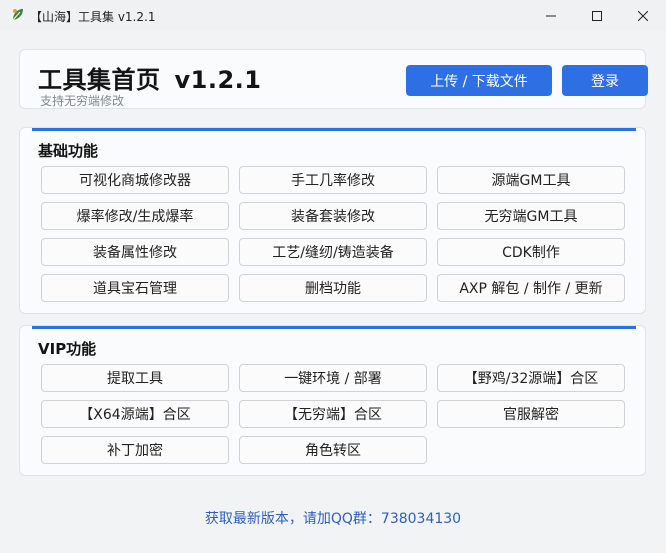  I want to click on version-label: v1.2.1, so click(218, 80).